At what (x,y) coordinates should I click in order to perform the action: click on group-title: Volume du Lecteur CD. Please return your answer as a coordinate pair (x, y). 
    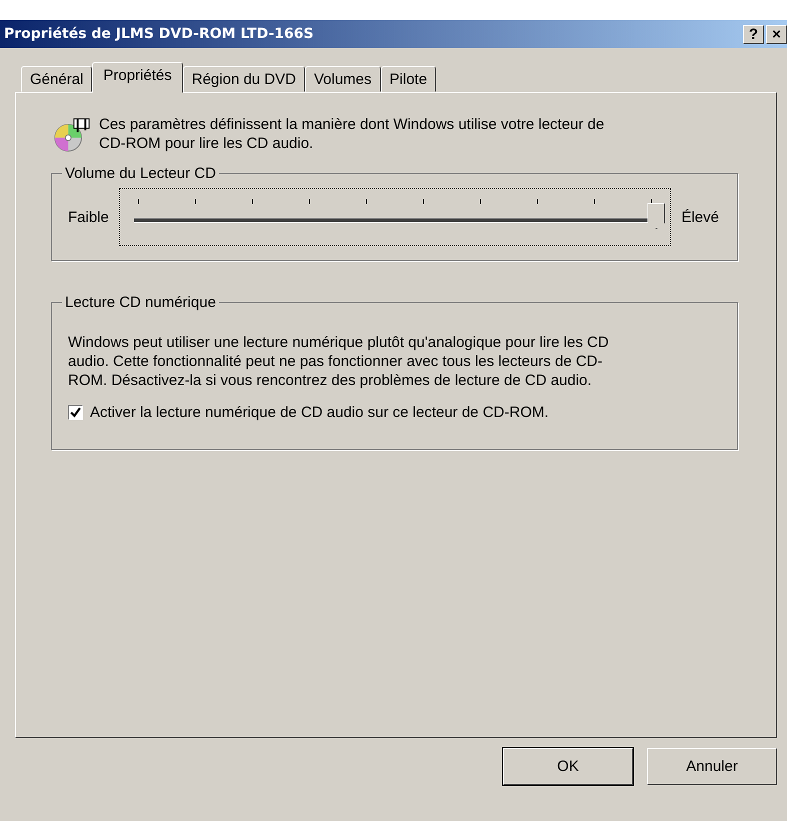
    Looking at the image, I should click on (140, 173).